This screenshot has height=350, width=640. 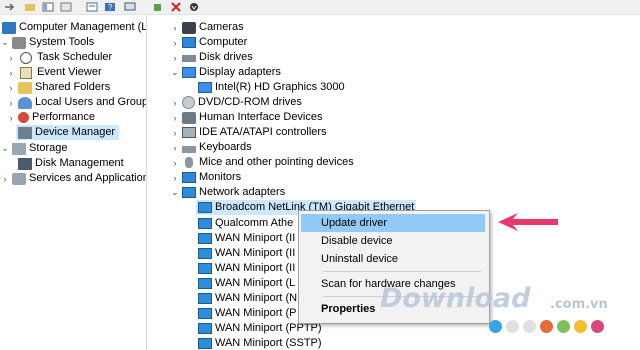 I want to click on tree-item-disk-management: Disk Management, so click(x=70, y=163).